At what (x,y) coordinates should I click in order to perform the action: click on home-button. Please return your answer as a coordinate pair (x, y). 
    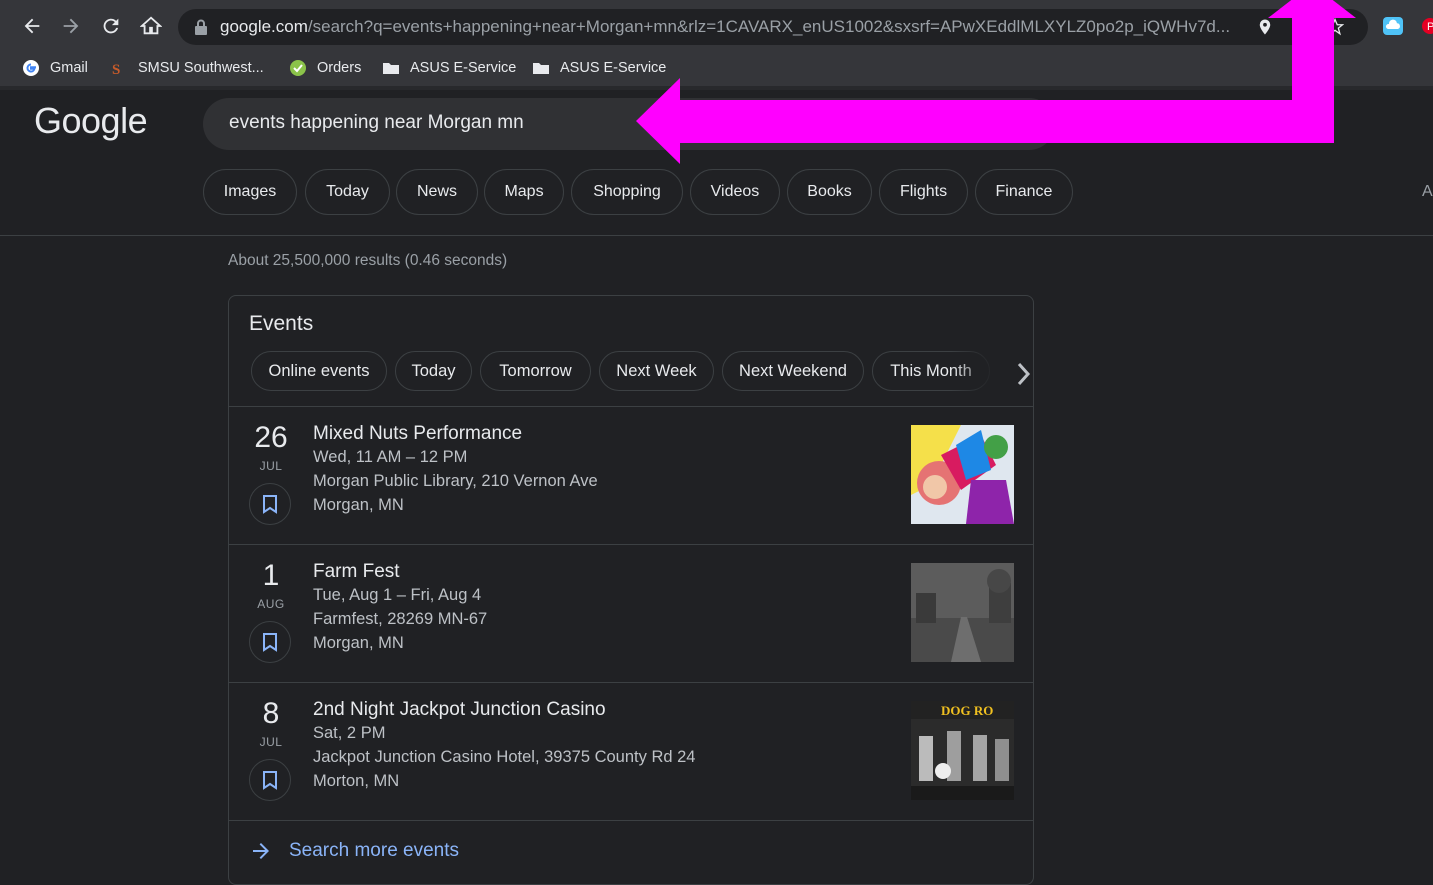
    Looking at the image, I should click on (151, 26).